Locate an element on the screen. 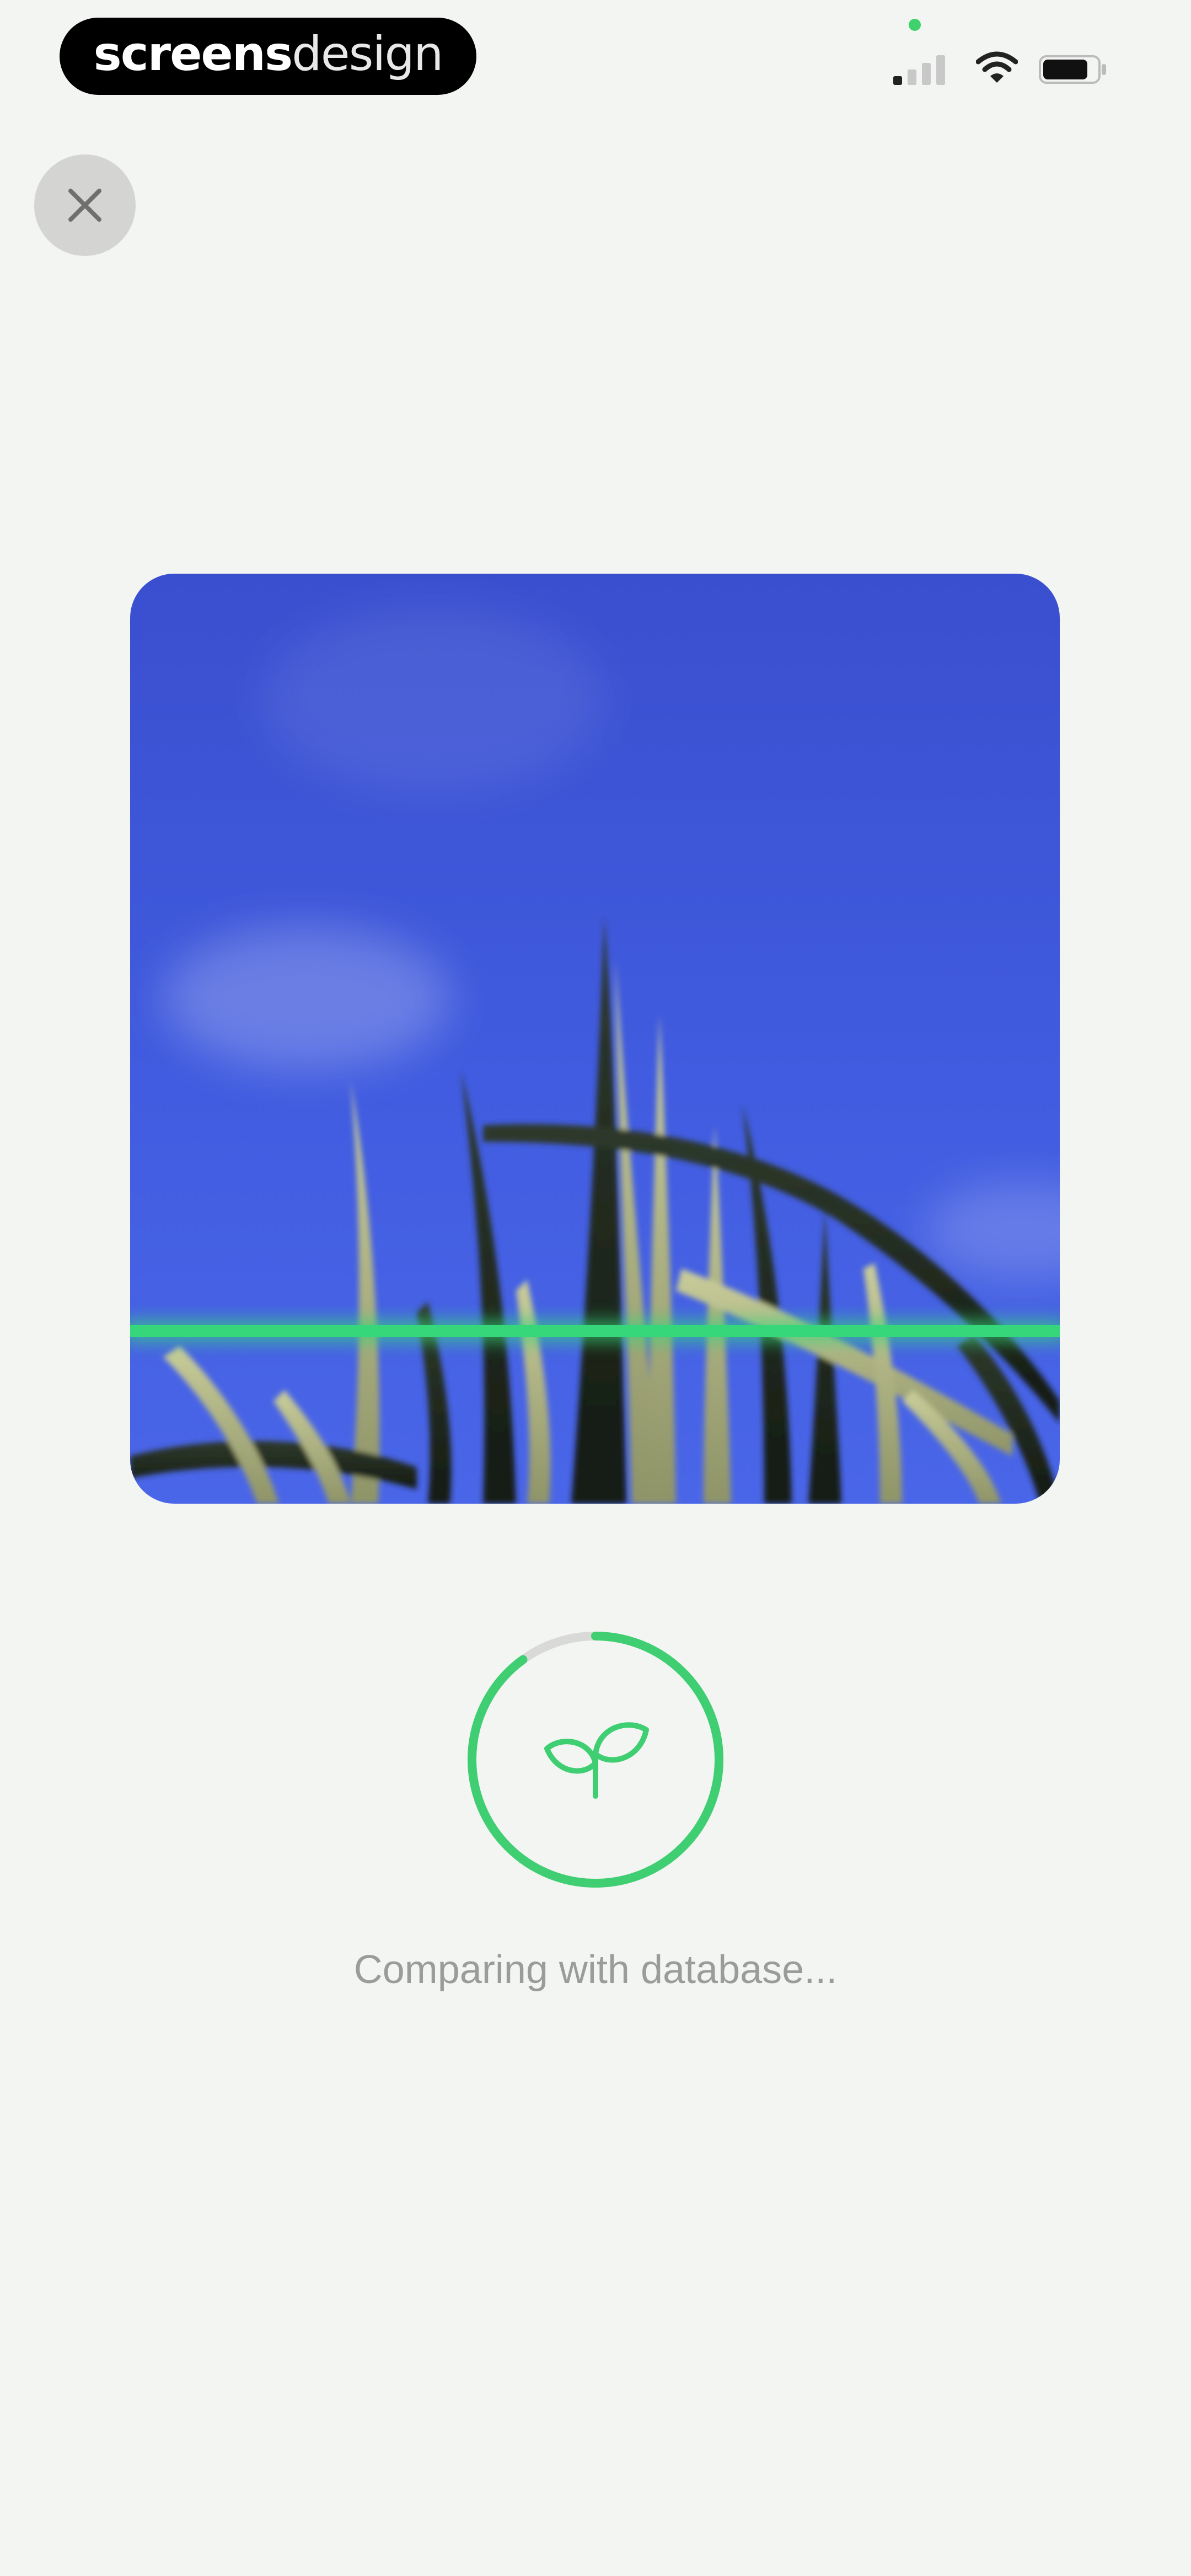  progress-ring is located at coordinates (595, 1760).